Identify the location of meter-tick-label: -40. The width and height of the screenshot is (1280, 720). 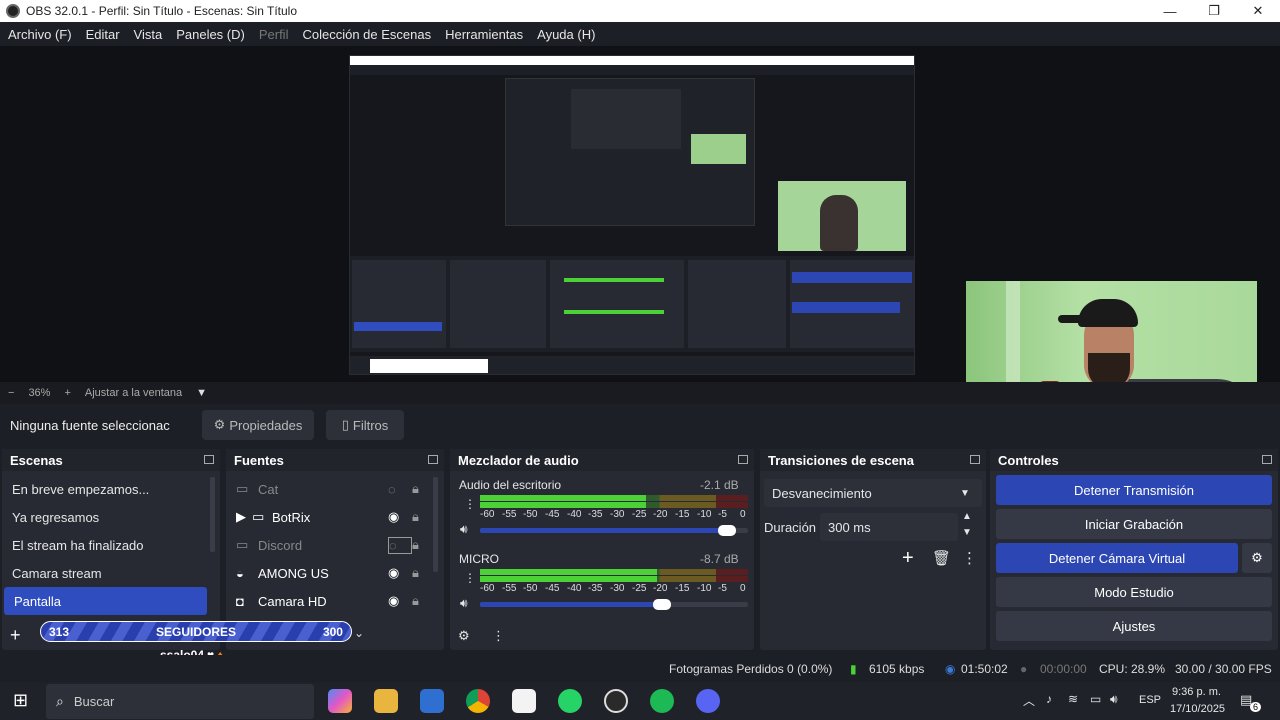
(574, 514).